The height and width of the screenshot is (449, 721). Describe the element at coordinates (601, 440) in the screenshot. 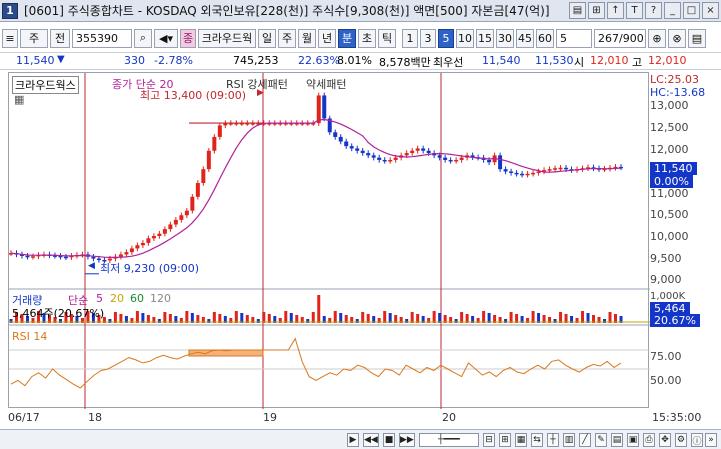

I see `drawing-icon: ✎` at that location.